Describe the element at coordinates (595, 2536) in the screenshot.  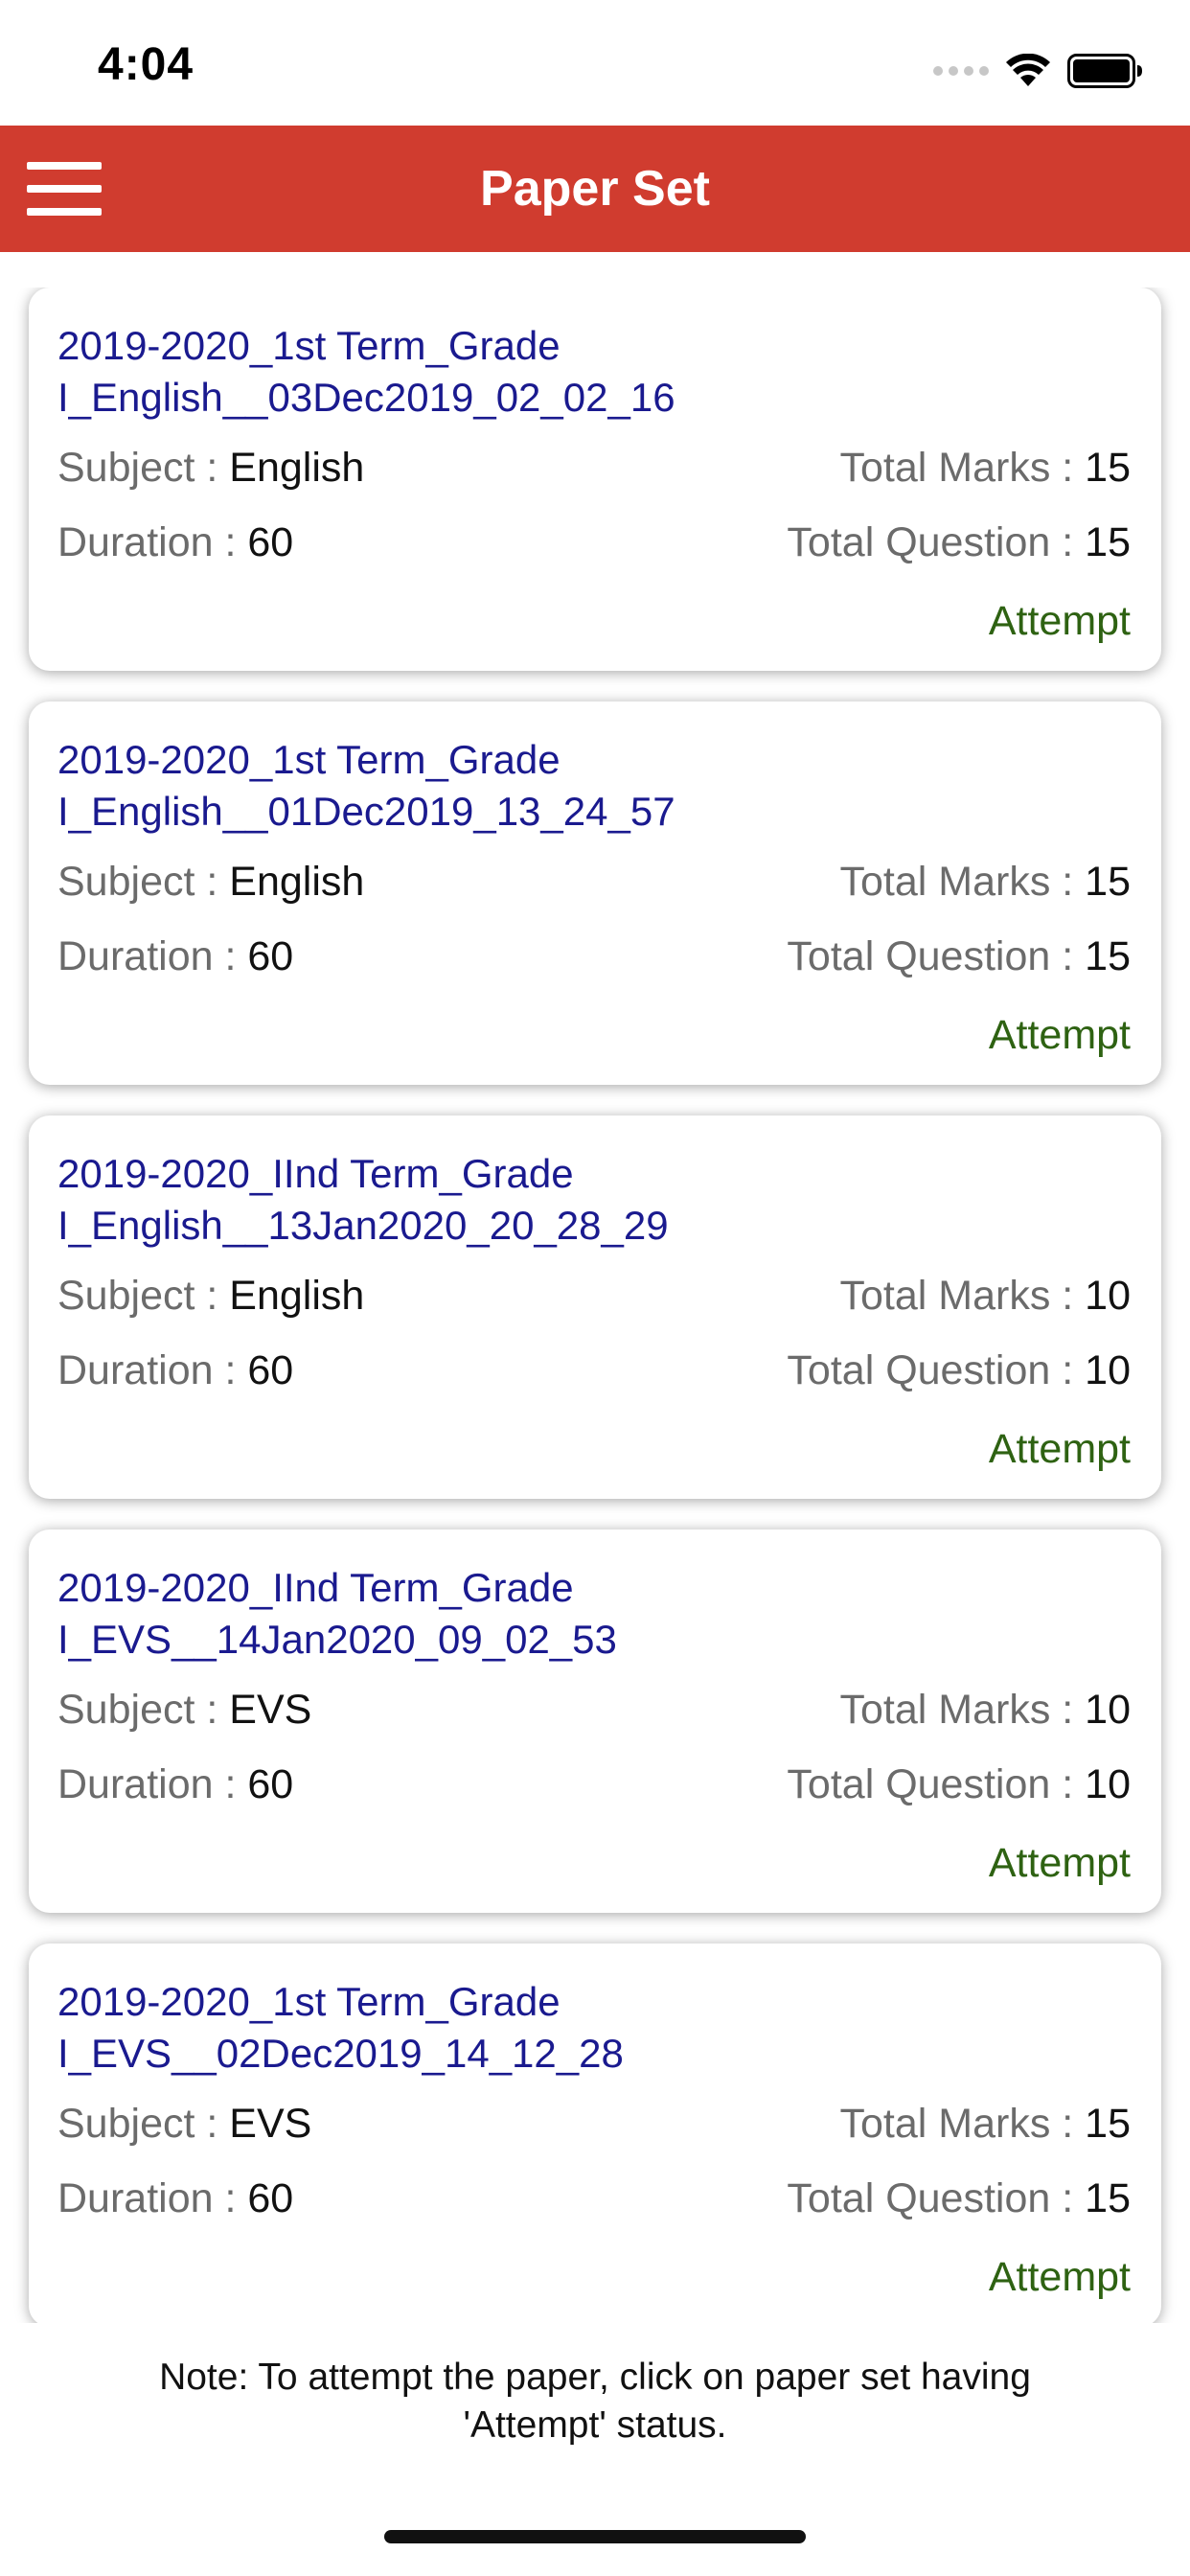
I see `home-indicator` at that location.